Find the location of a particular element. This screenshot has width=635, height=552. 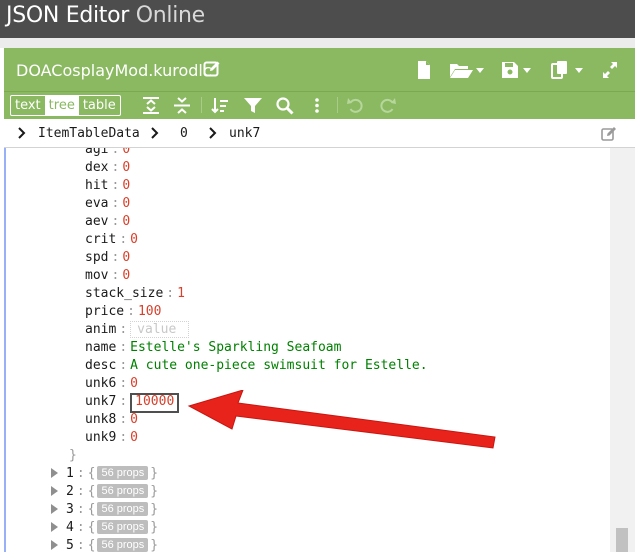

tree-field-row-selected: unk7:10000 is located at coordinates (132, 403).